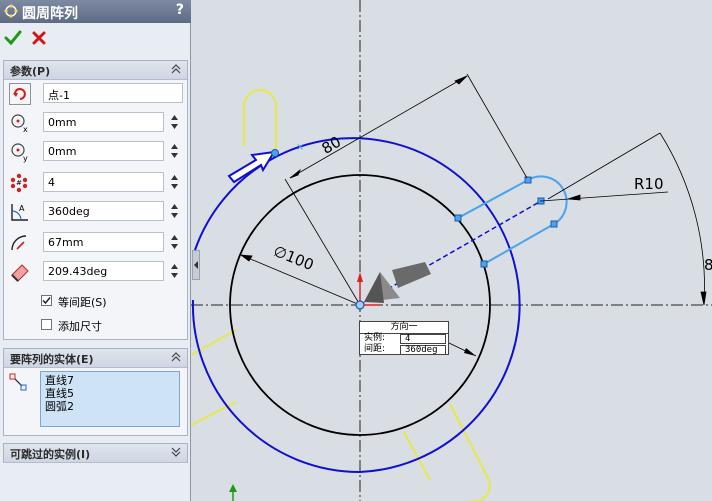 Image resolution: width=712 pixels, height=501 pixels. I want to click on list-item: 直线5, so click(112, 393).